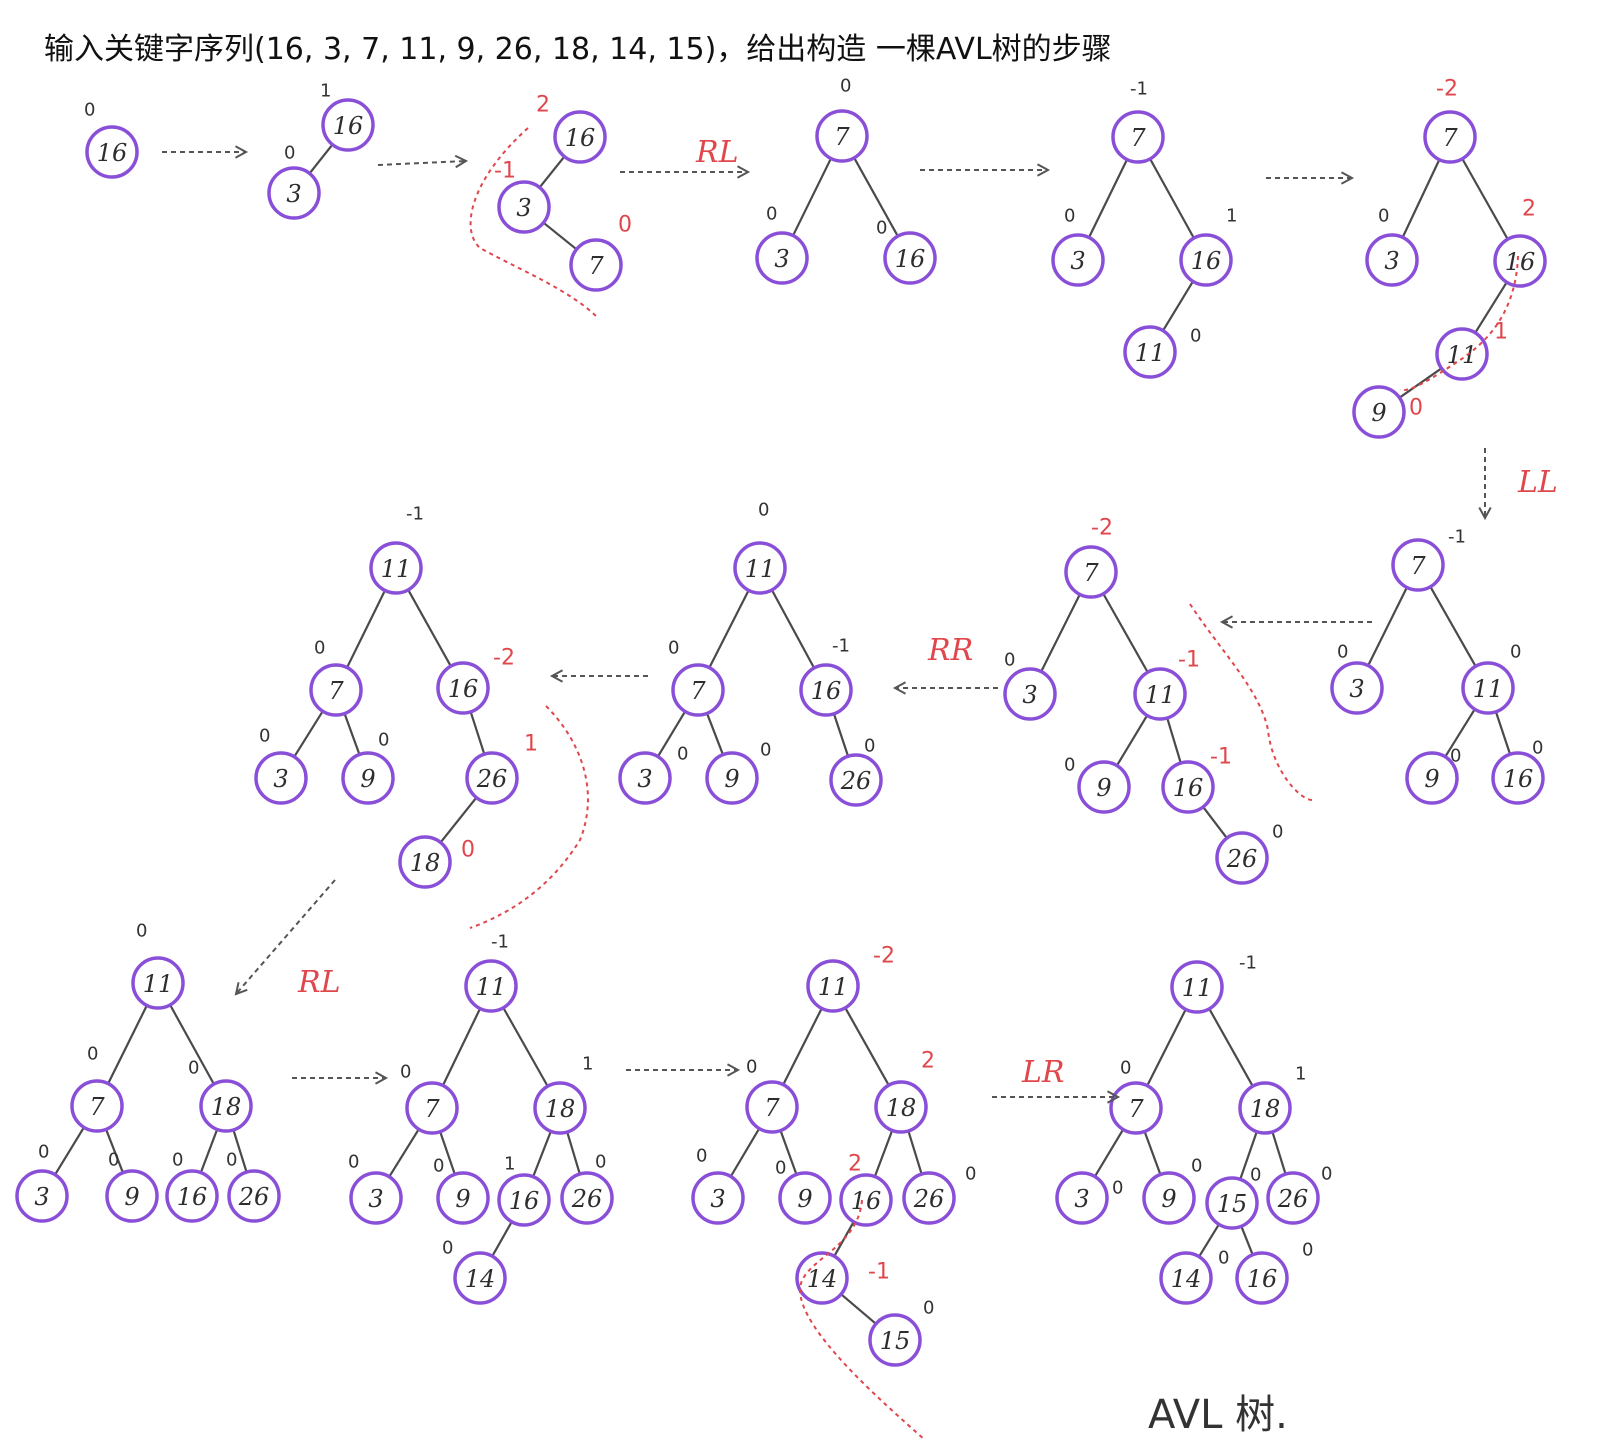 The image size is (1620, 1456). I want to click on node-key: 15, so click(895, 1341).